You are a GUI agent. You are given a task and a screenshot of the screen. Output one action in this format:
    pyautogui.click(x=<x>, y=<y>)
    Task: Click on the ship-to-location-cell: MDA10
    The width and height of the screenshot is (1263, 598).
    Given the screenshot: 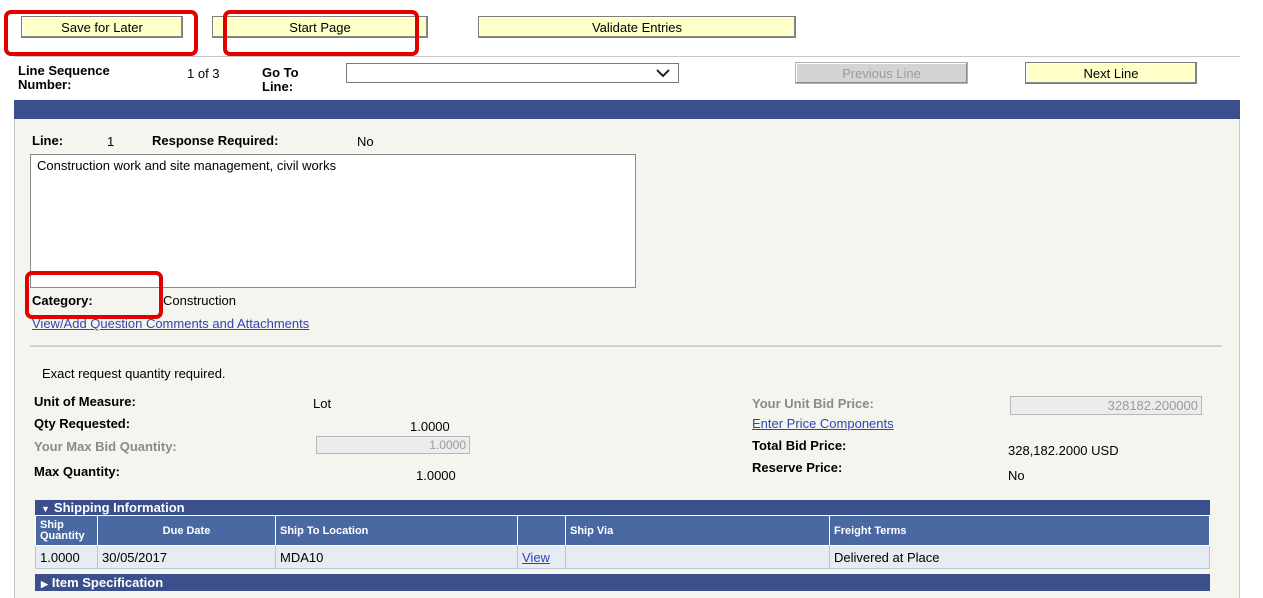 What is the action you would take?
    pyautogui.click(x=396, y=557)
    